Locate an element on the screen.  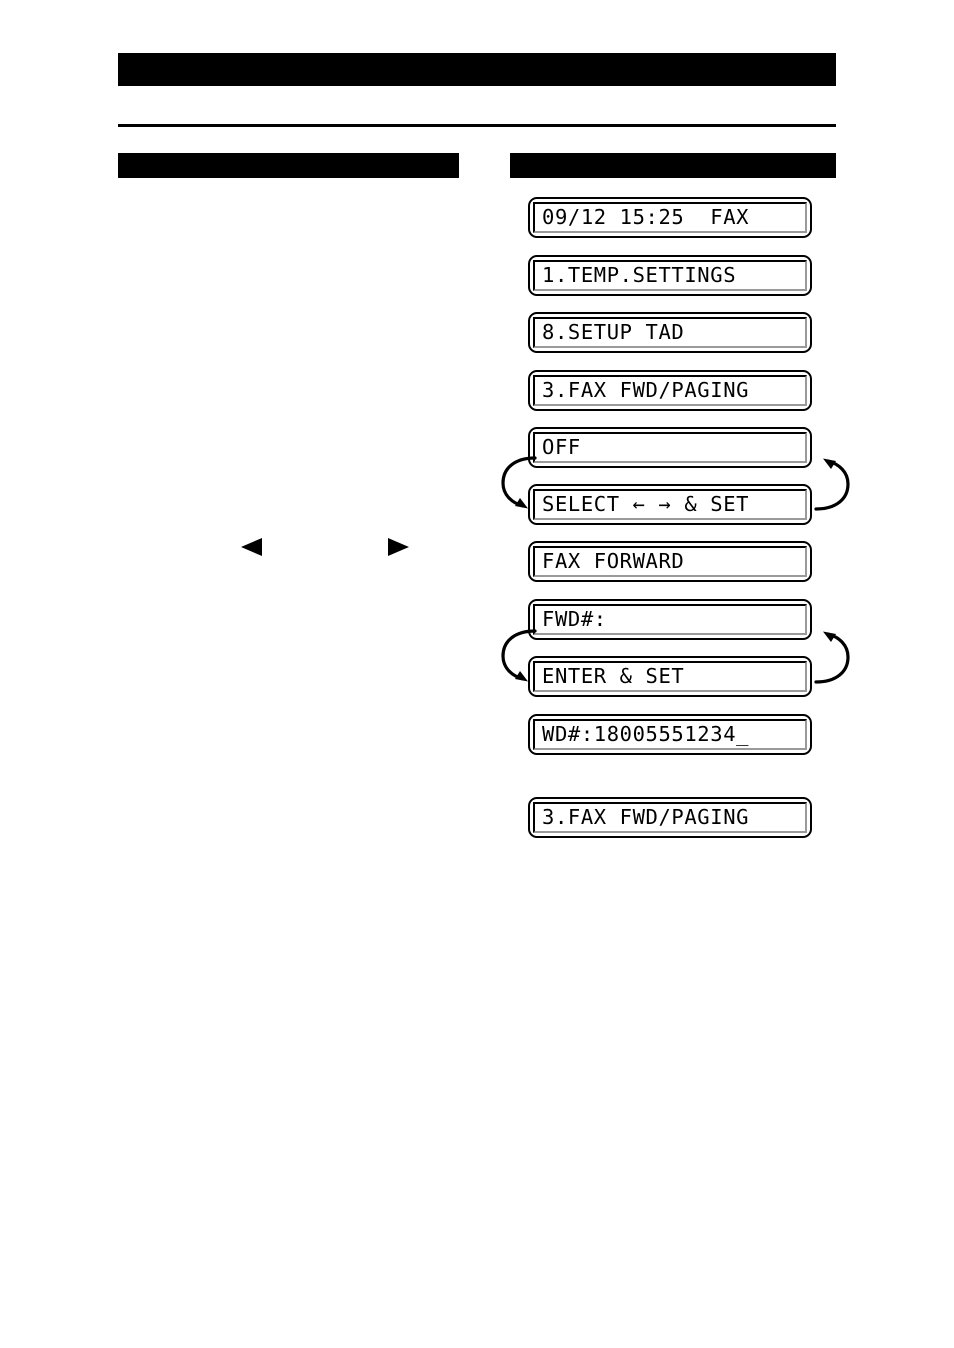
lcd-screen: 09/12 15:25 FAX is located at coordinates (670, 217).